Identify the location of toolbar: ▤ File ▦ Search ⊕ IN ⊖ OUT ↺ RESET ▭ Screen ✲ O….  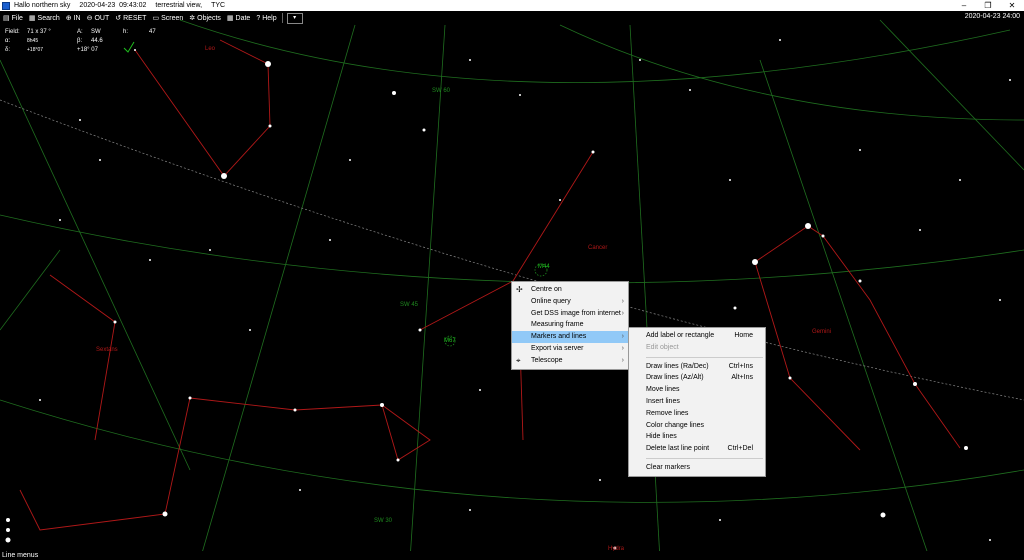
(512, 18).